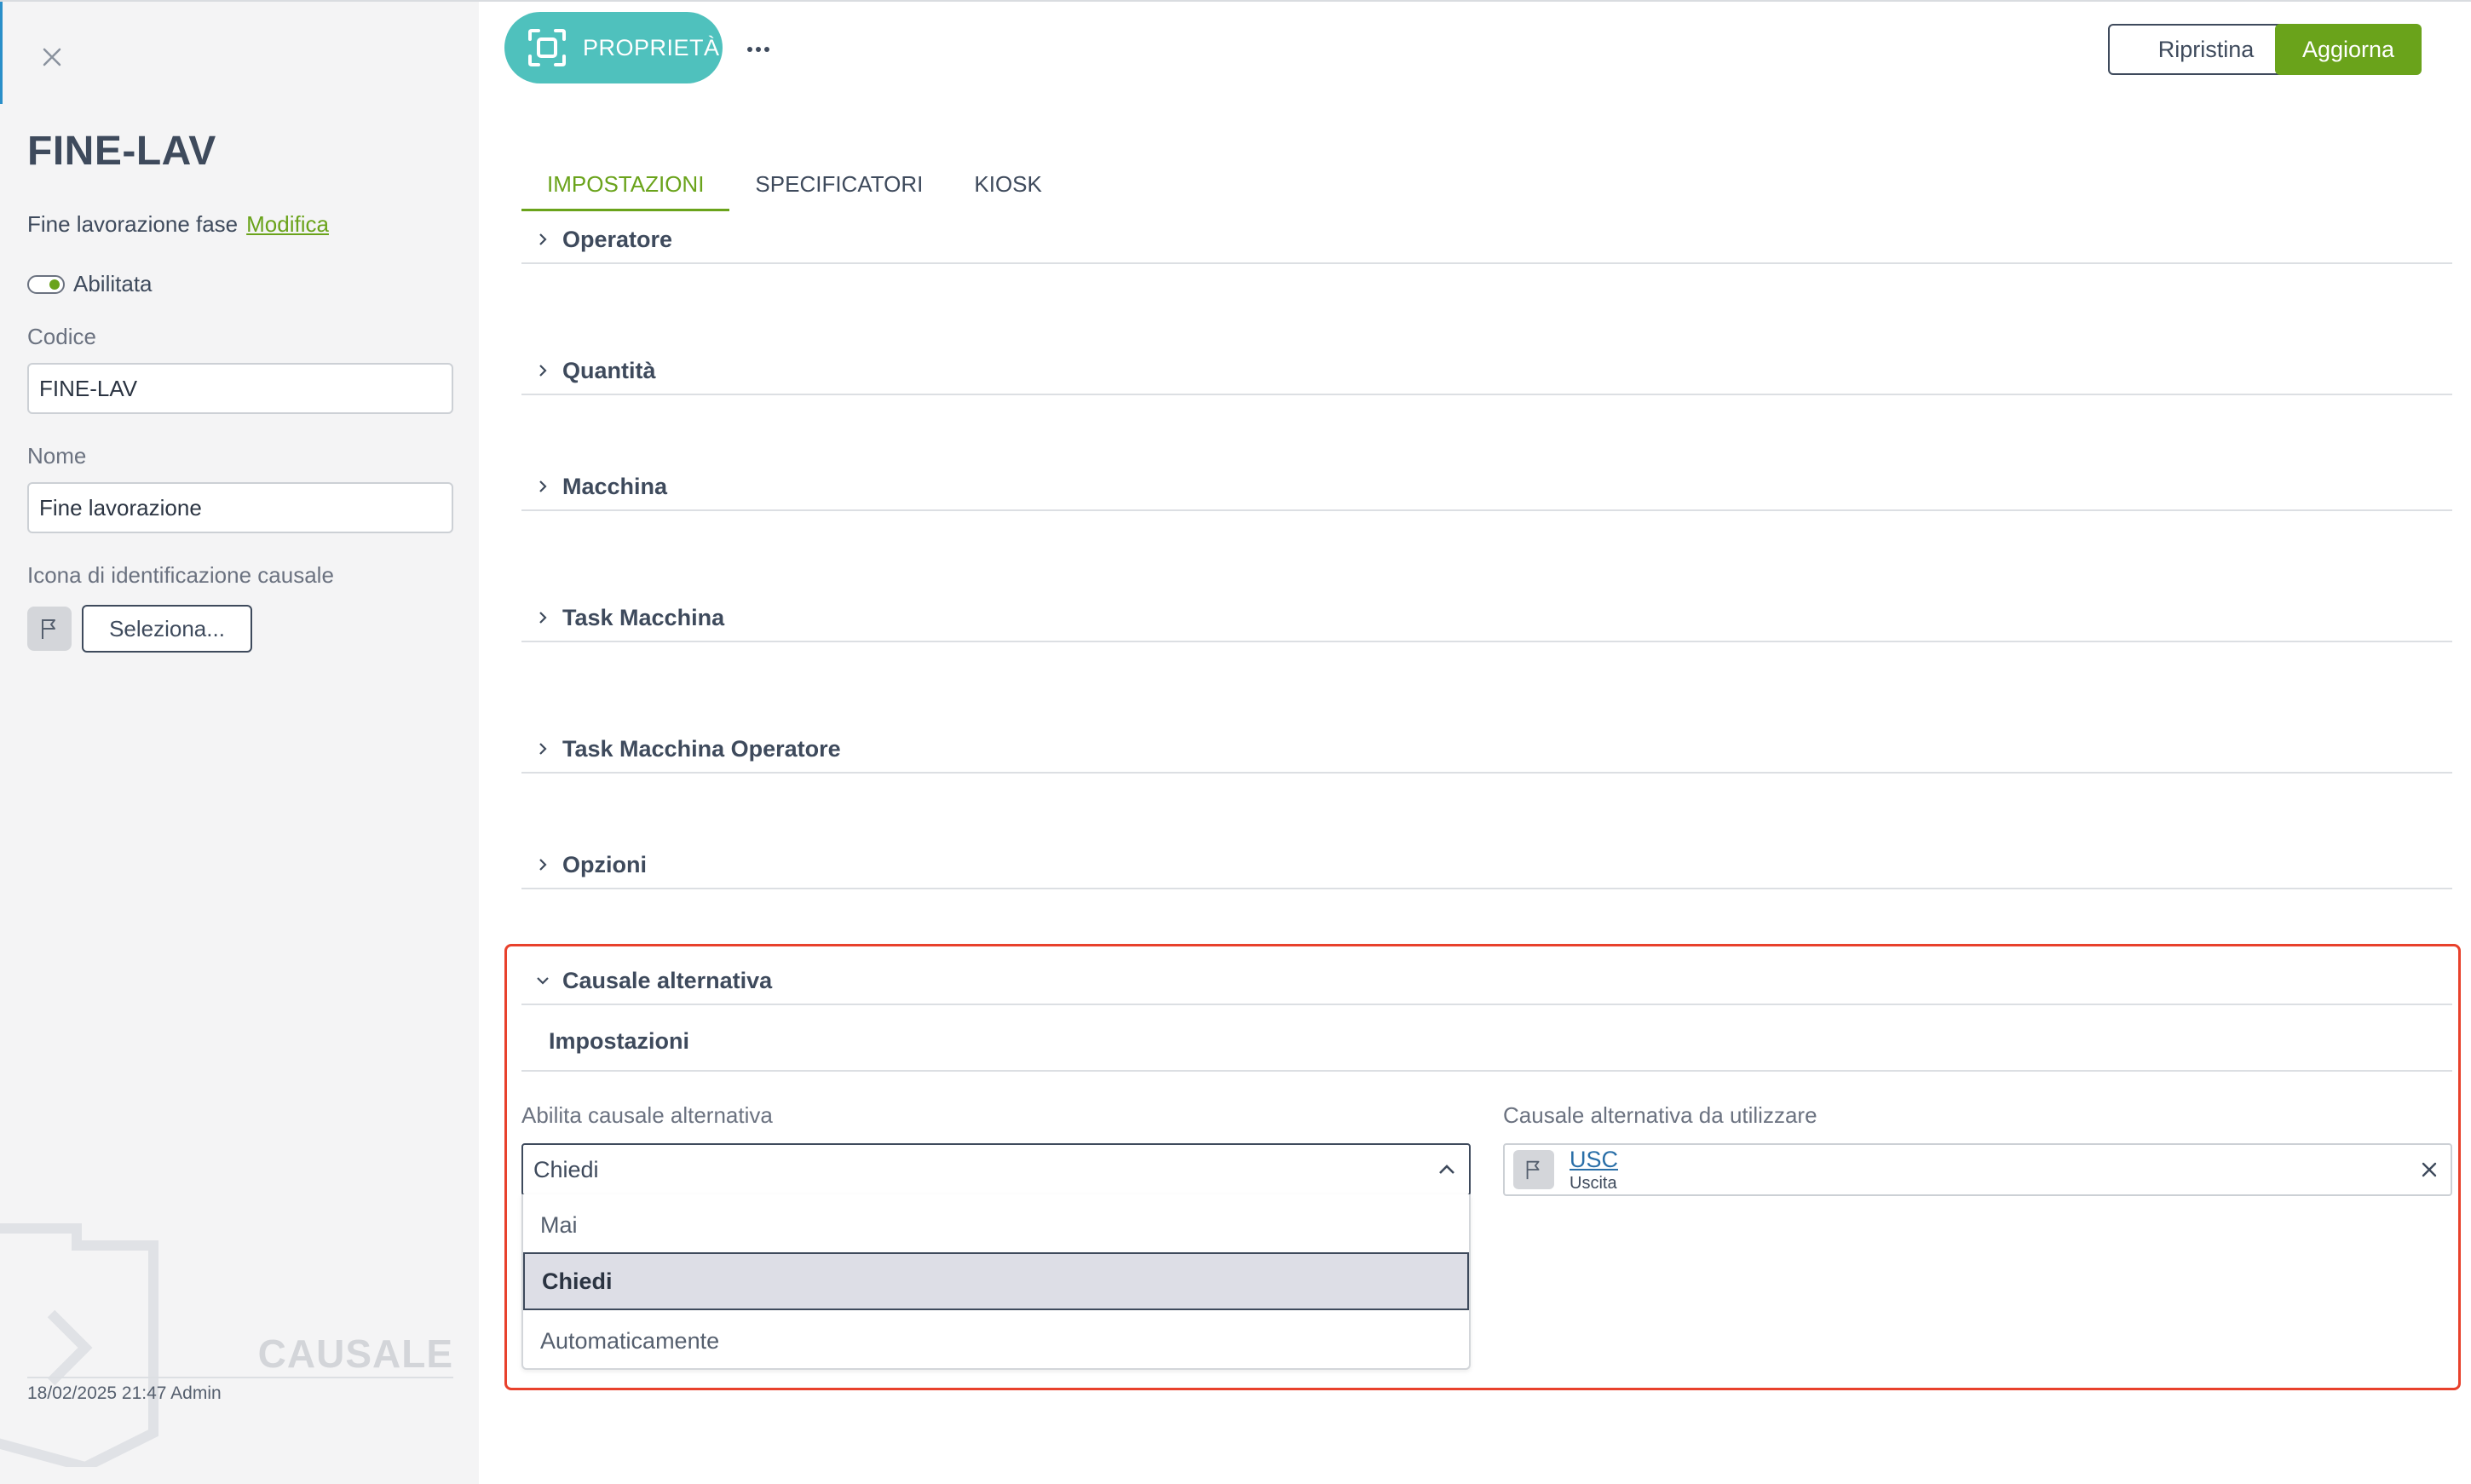  Describe the element at coordinates (1593, 1183) in the screenshot. I see `alt-cause-name: Uscita` at that location.